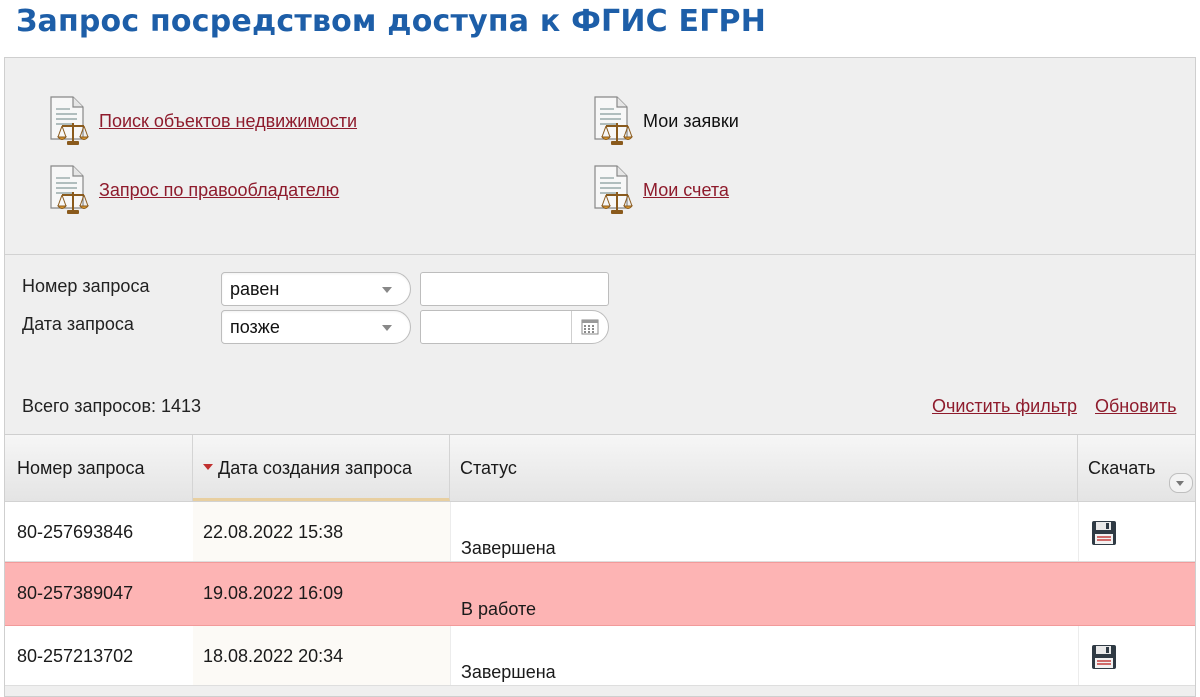 The height and width of the screenshot is (697, 1200). What do you see at coordinates (1136, 468) in the screenshot?
I see `column-header-download: Скачать` at bounding box center [1136, 468].